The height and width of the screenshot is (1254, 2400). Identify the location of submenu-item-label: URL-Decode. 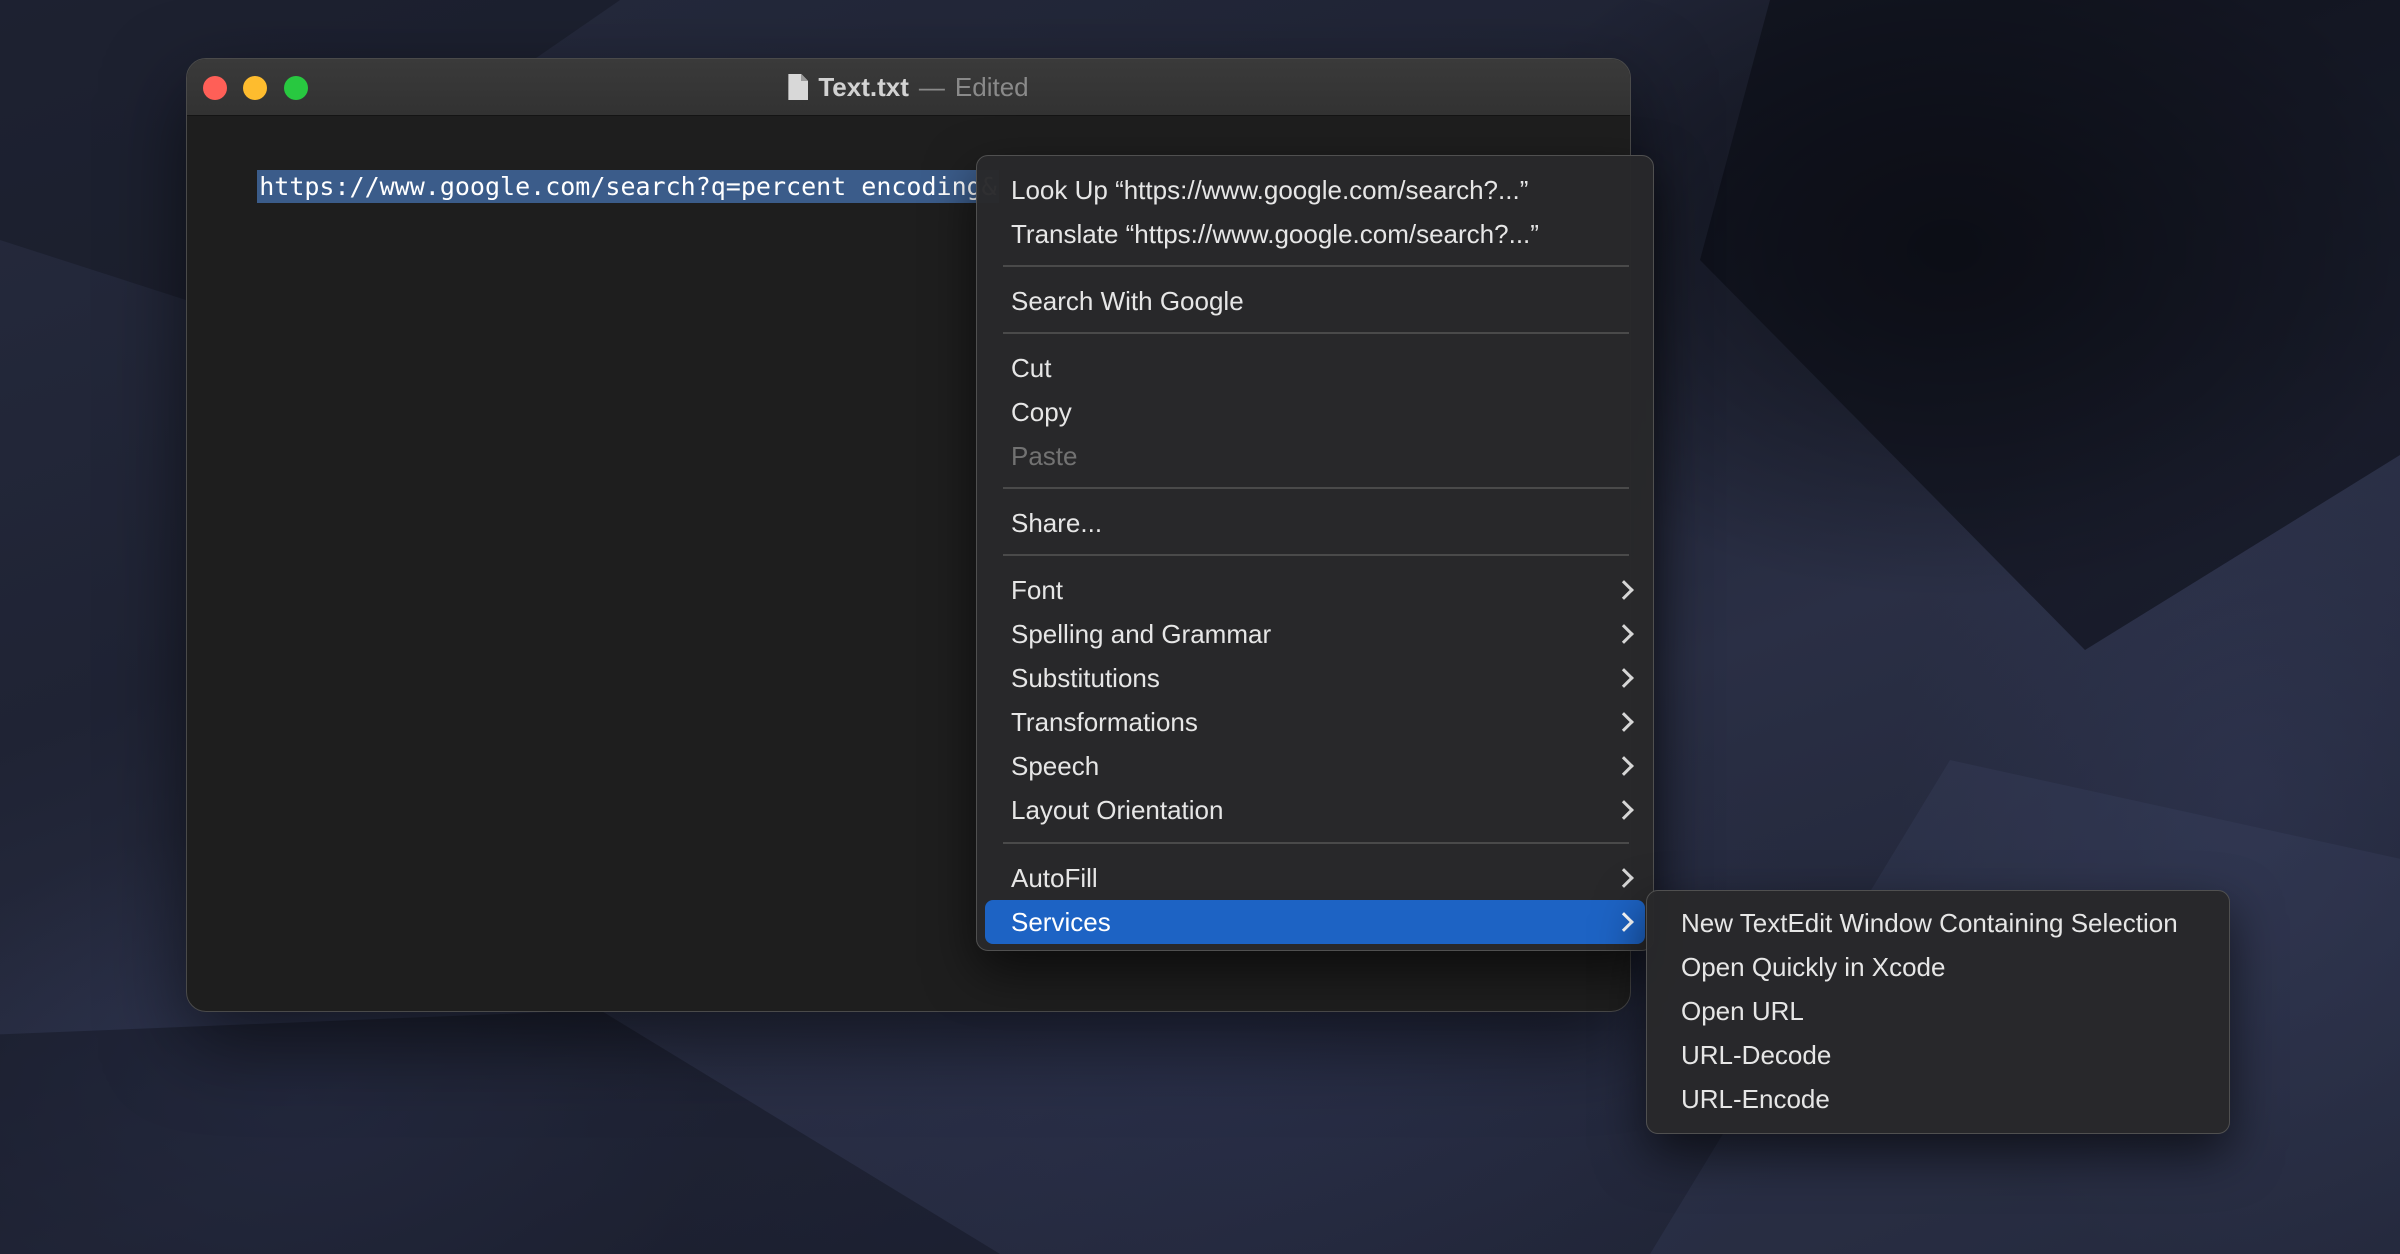
(1756, 1055).